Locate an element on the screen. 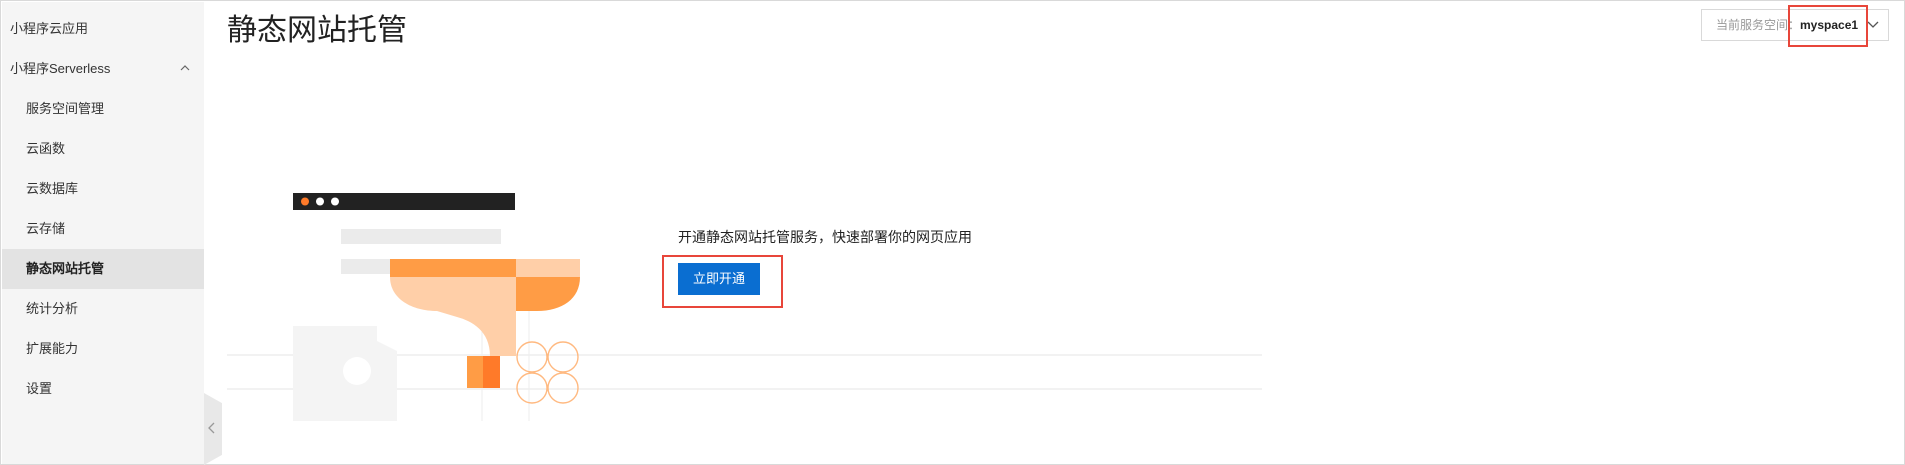 Image resolution: width=1905 pixels, height=465 pixels. service-space-selector: 当前服务空间： myspace1 is located at coordinates (1795, 25).